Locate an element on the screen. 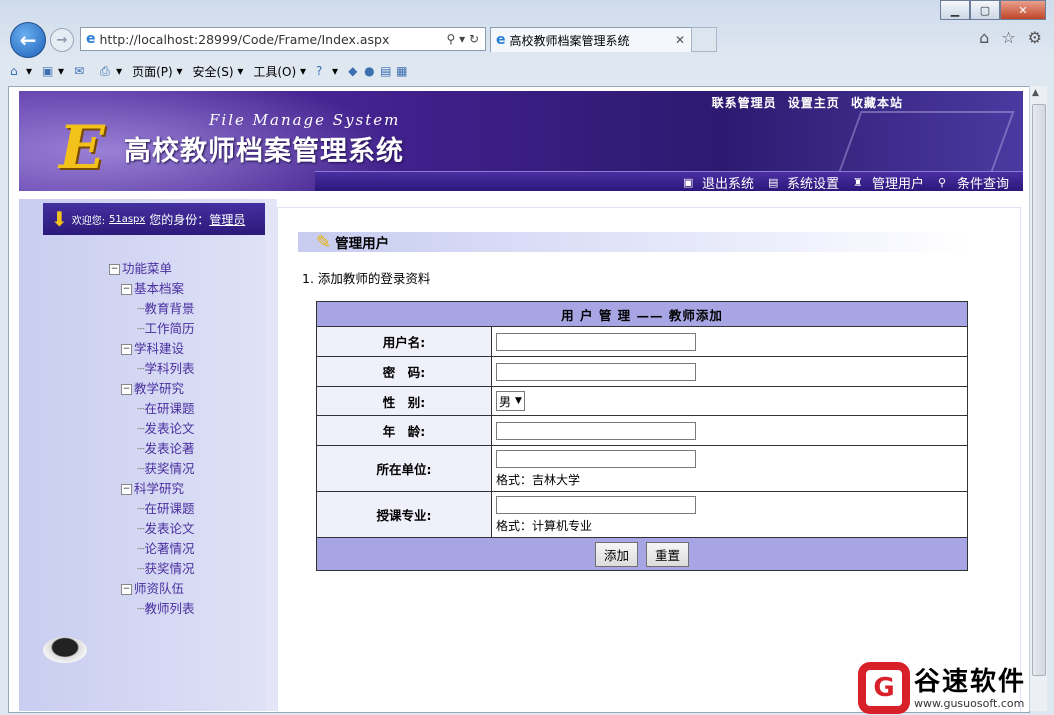 The image size is (1054, 715). watermark-logo: G 谷速软件 www.gusuosoft.com is located at coordinates (942, 688).